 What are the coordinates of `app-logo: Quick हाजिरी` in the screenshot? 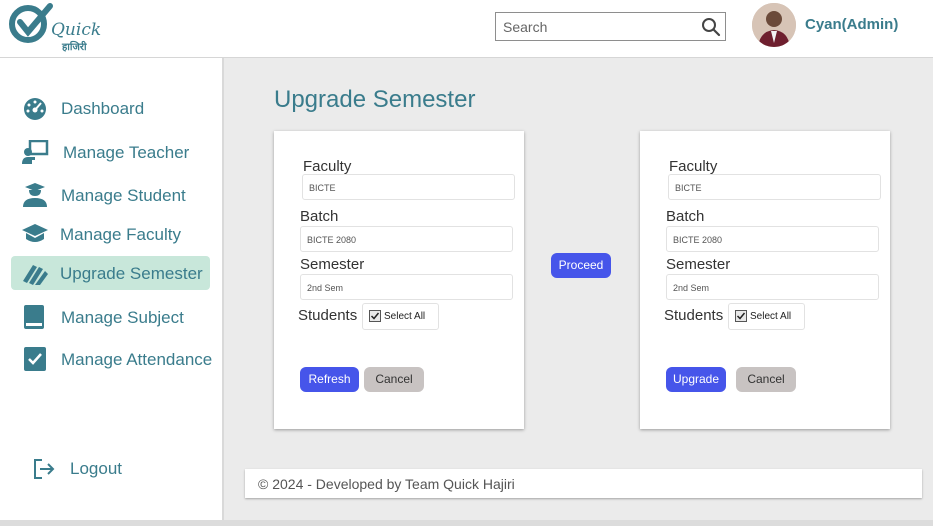 It's located at (54, 28).